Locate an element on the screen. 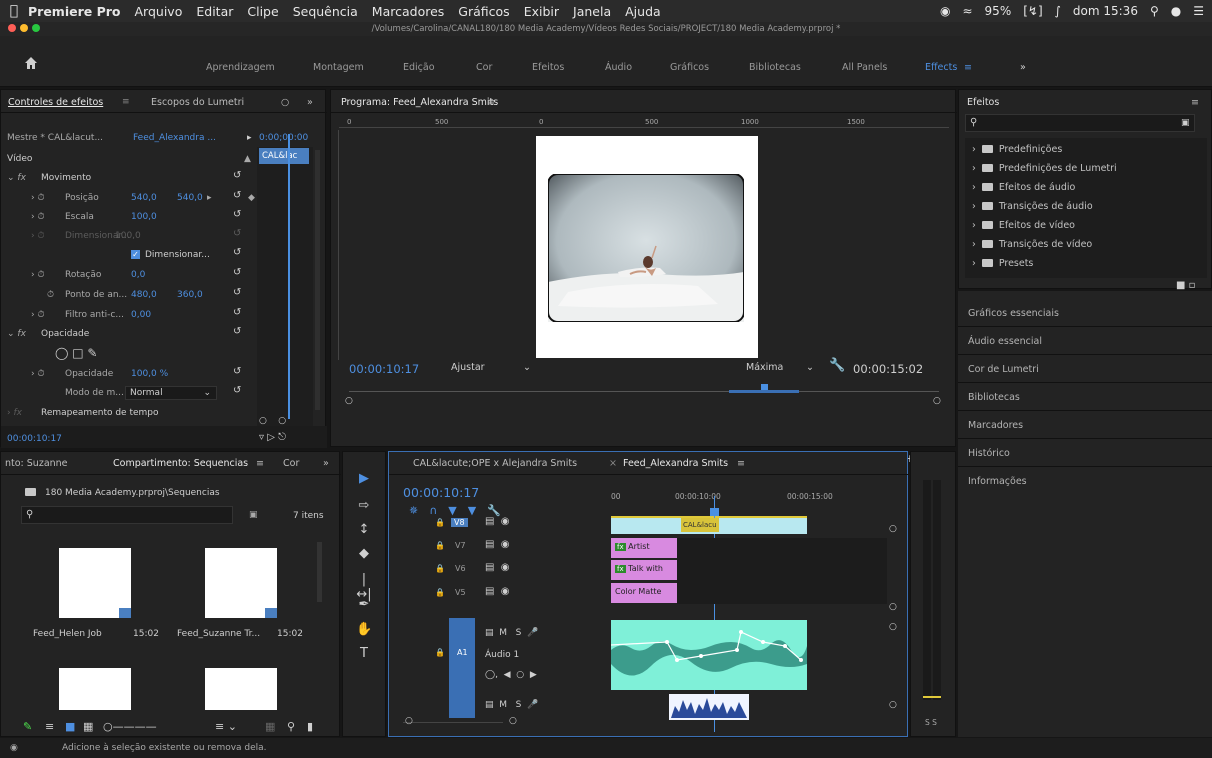 Image resolution: width=1212 pixels, height=758 pixels. zoom-handle: ○ is located at coordinates (893, 529).